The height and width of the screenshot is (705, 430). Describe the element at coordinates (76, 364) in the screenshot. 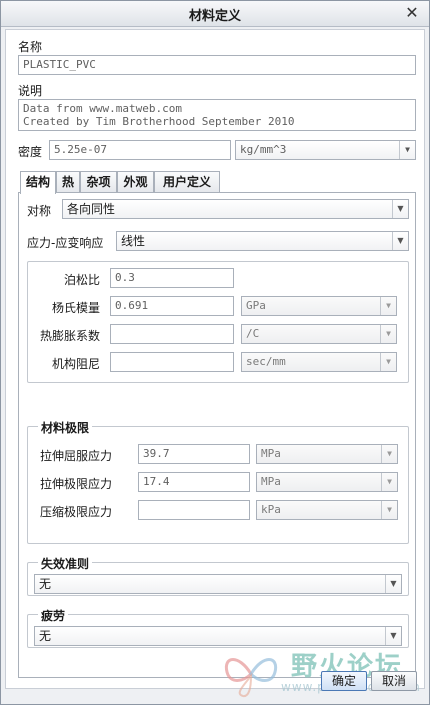

I see `damping-label: 机构阻尼` at that location.